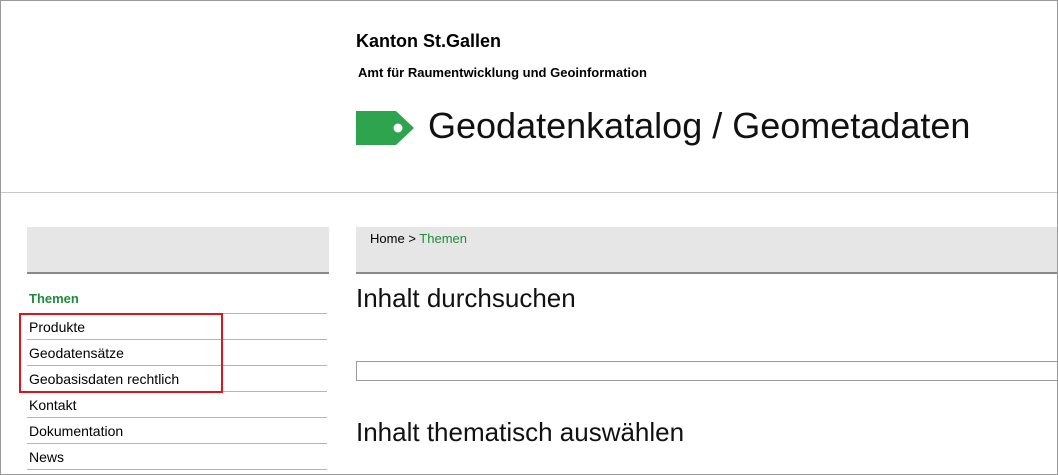  Describe the element at coordinates (387, 238) in the screenshot. I see `breadcrumb-home: Home` at that location.